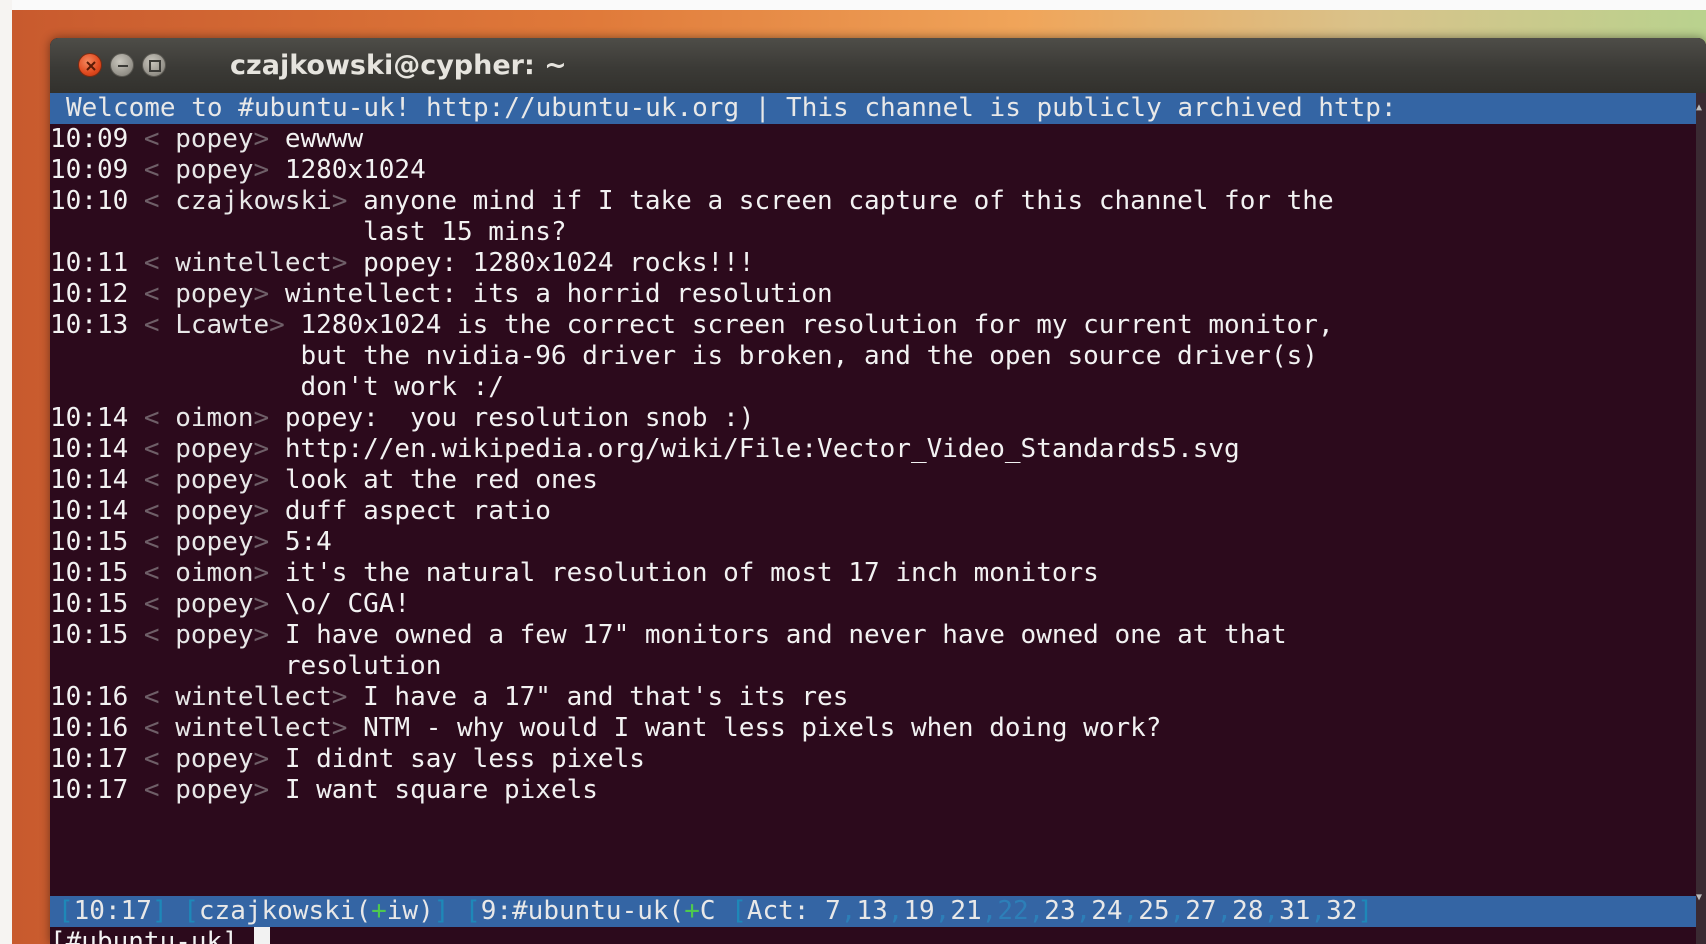 This screenshot has width=1706, height=944. I want to click on window-titlebar: czajkowski@cypher: ~, so click(878, 65).